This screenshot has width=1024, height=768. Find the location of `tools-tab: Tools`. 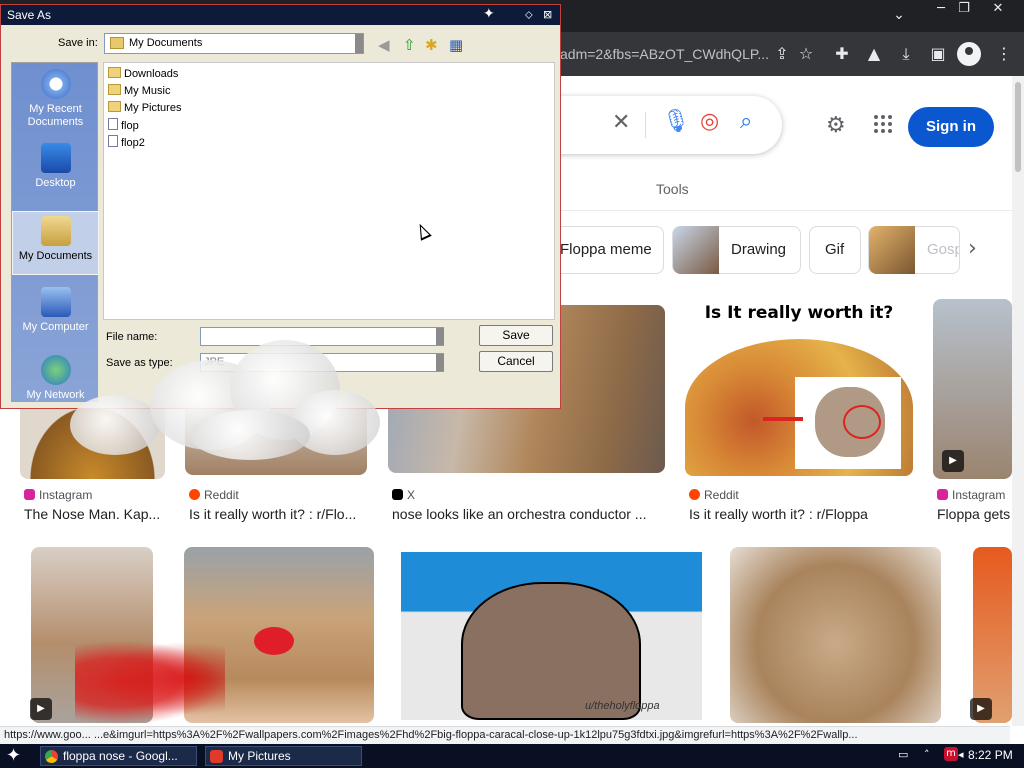

tools-tab: Tools is located at coordinates (672, 189).